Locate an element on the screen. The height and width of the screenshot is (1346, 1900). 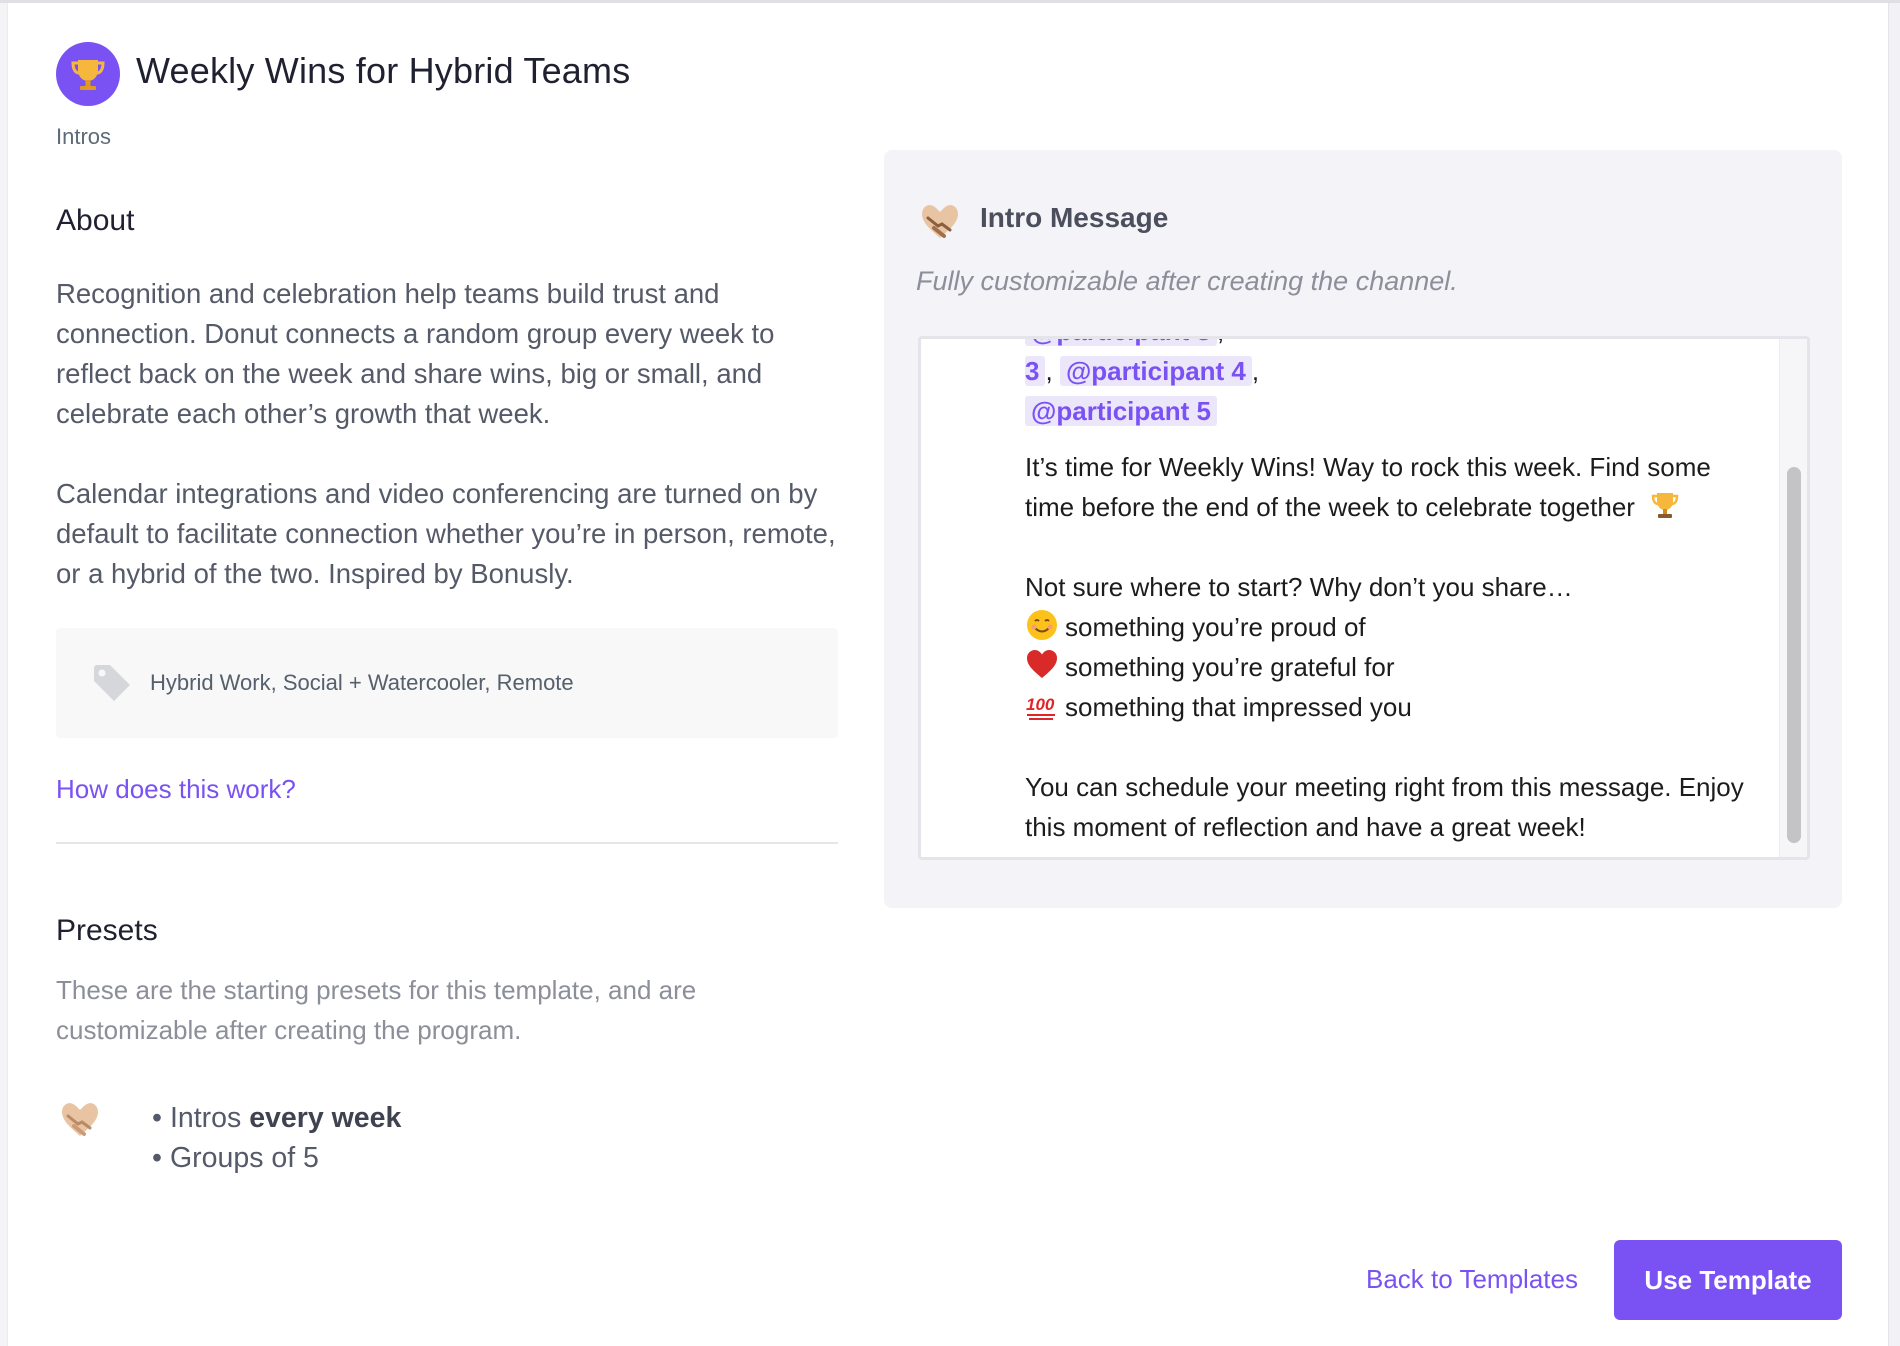
preset-group-size: Groups of 5 is located at coordinates (276, 1158).